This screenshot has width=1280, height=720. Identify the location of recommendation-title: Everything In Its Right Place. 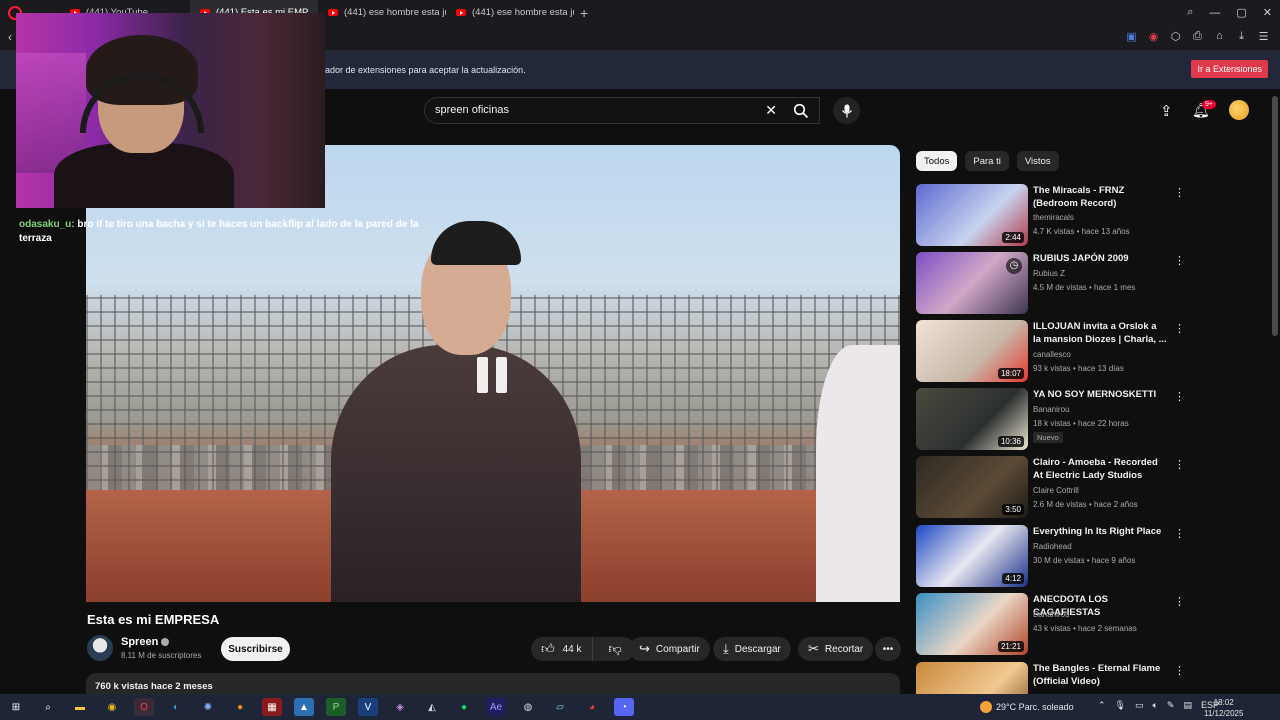
(1100, 532).